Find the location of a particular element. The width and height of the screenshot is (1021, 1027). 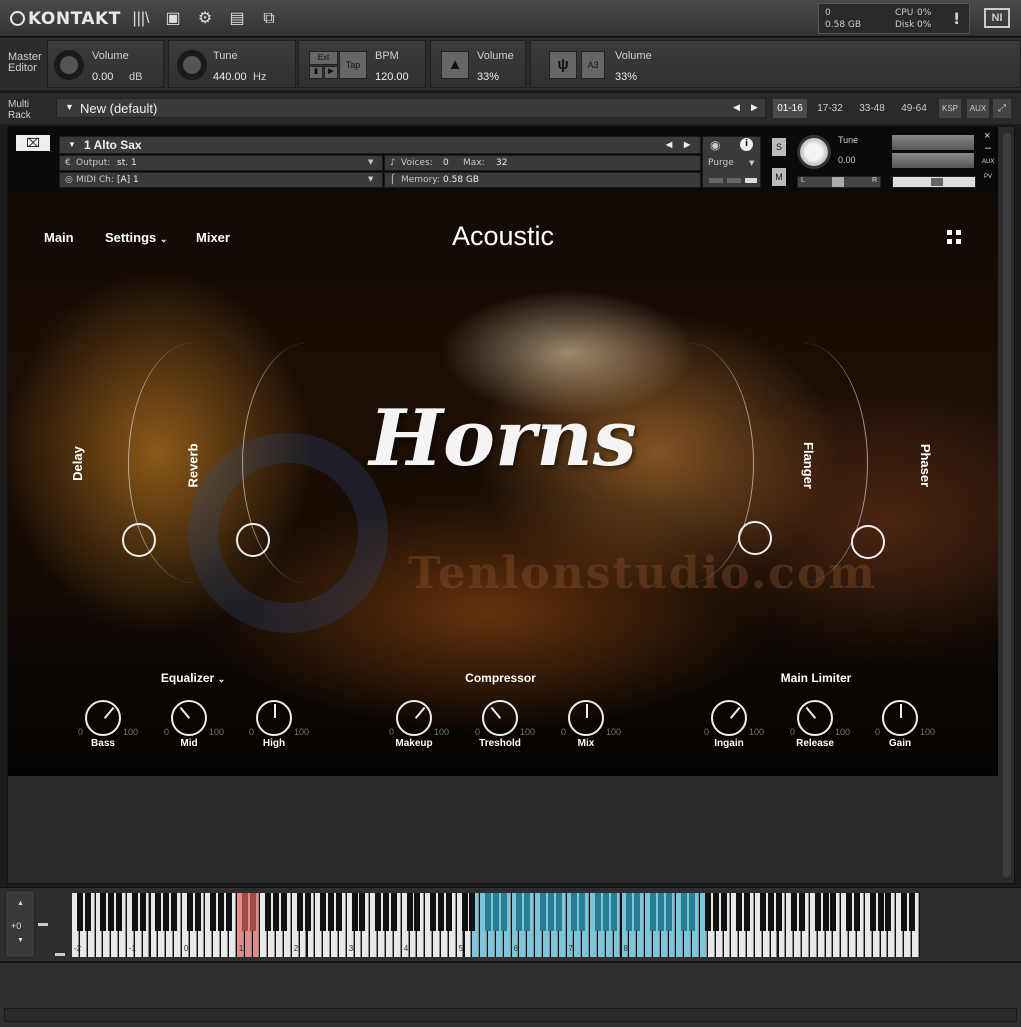

minimize-view-icon: ⧉ is located at coordinates (269, 19).